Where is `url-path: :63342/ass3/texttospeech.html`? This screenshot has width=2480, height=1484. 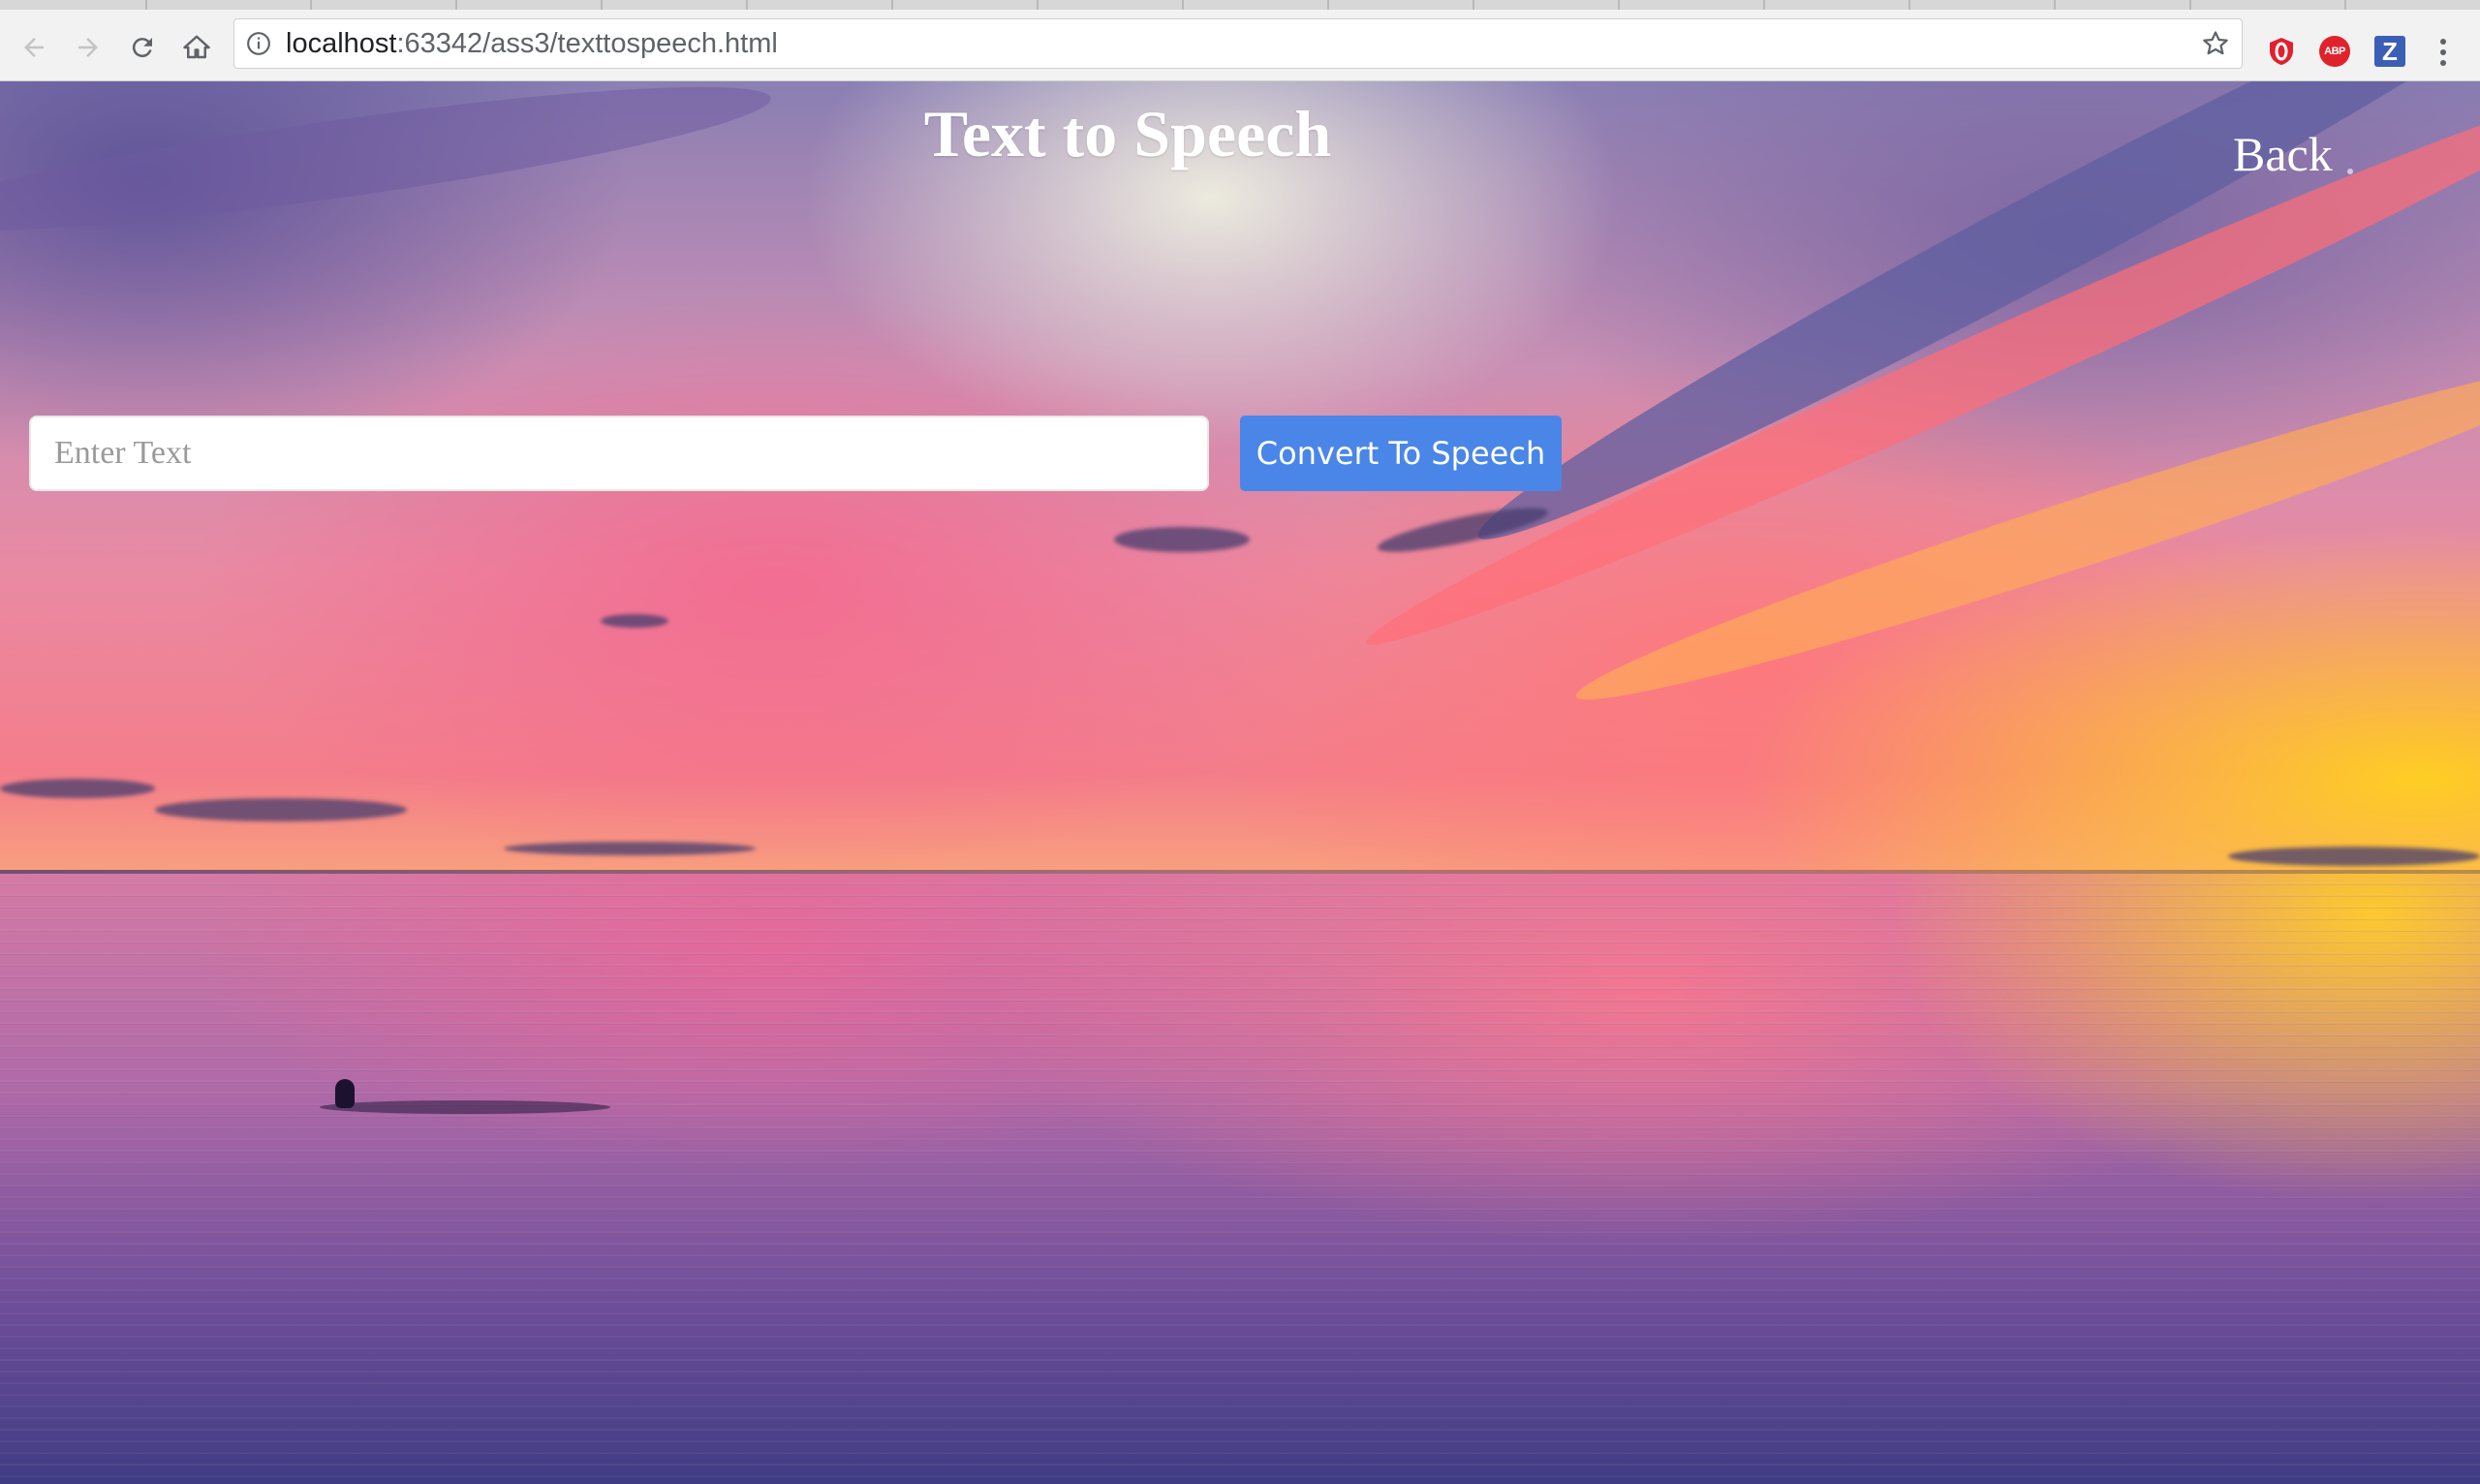
url-path: :63342/ass3/texttospeech.html is located at coordinates (587, 43).